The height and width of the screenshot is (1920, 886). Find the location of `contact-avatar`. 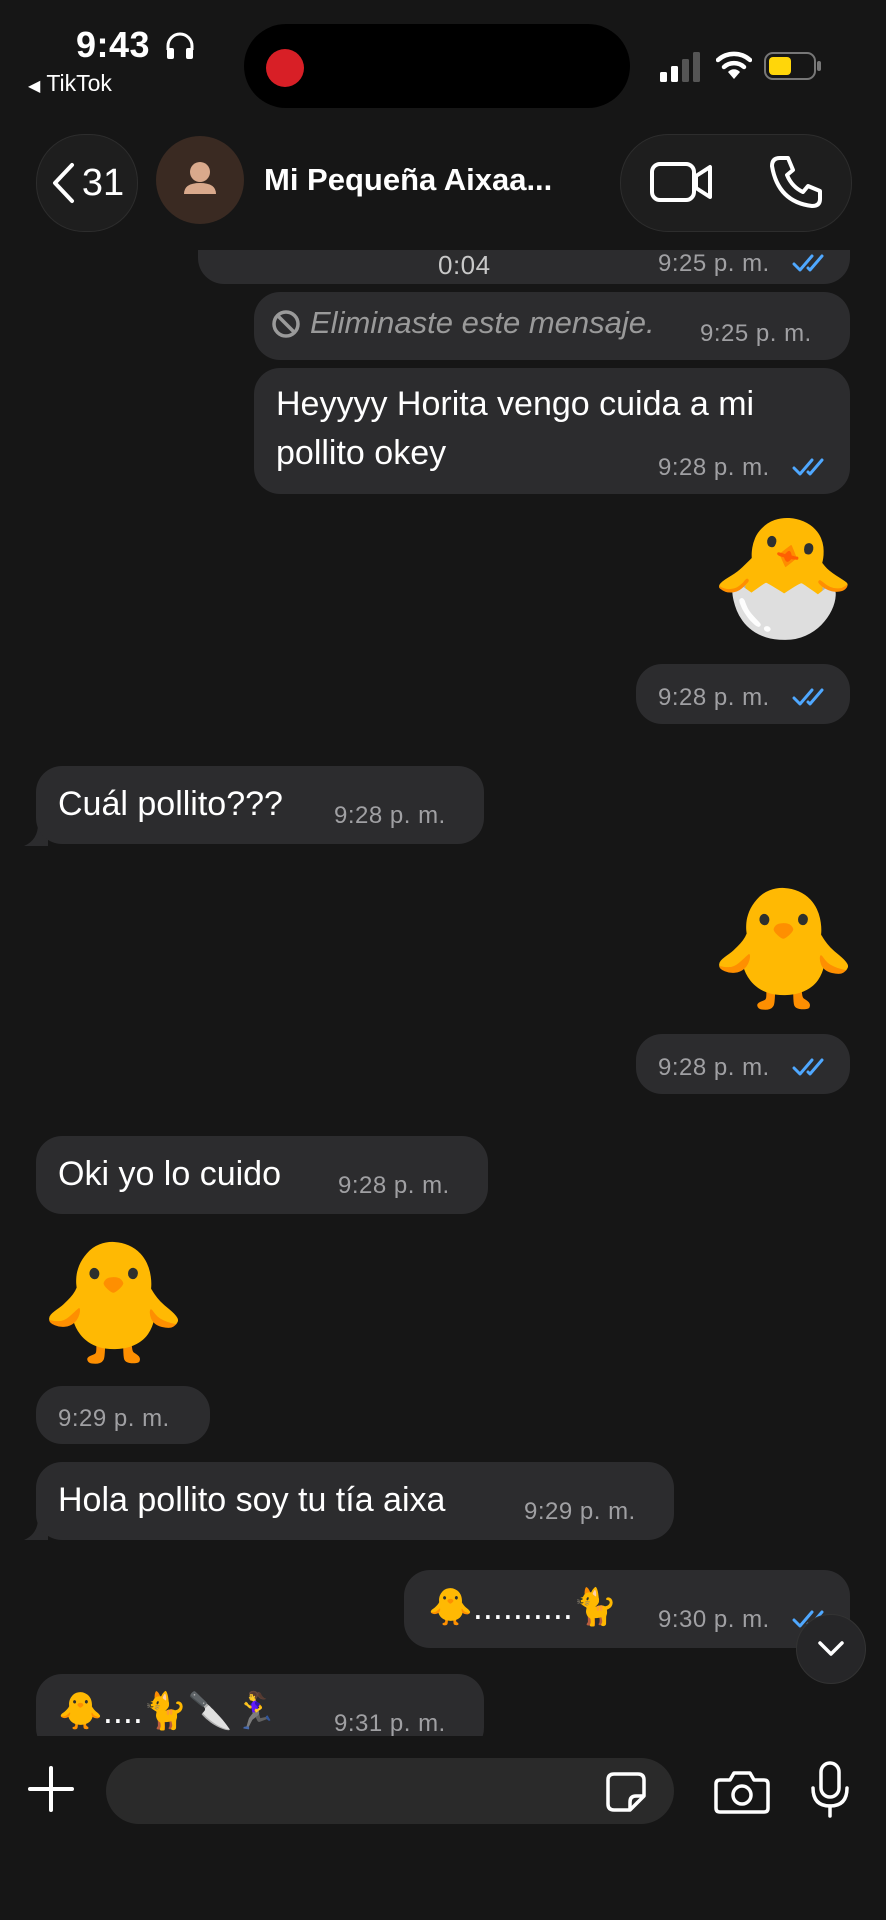

contact-avatar is located at coordinates (200, 180).